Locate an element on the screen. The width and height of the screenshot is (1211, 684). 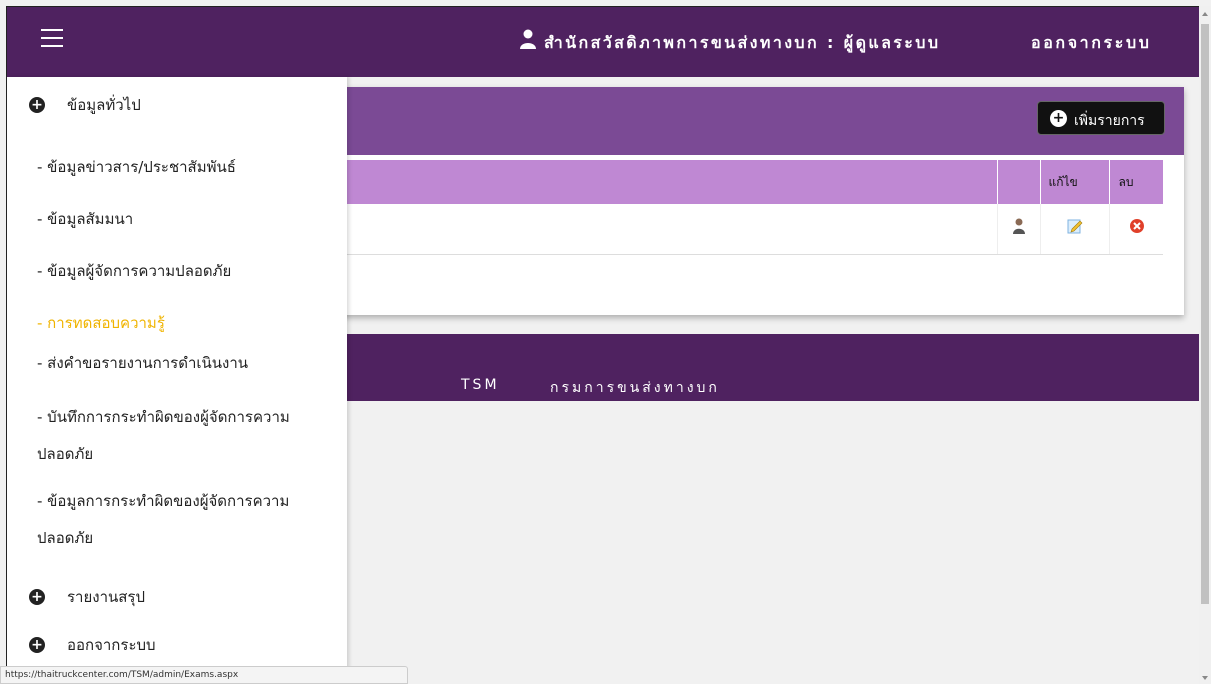
table-row is located at coordinates (745, 229).